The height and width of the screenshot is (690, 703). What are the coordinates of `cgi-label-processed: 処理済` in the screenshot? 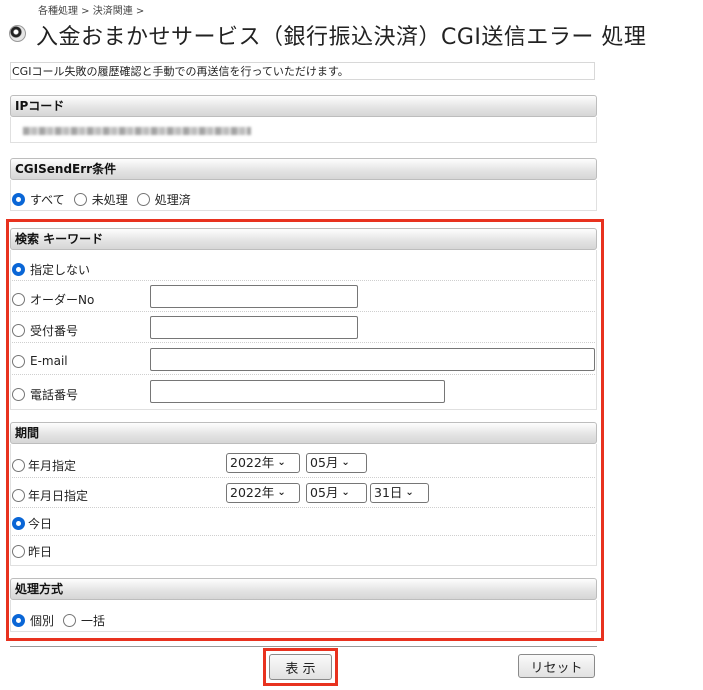 It's located at (172, 200).